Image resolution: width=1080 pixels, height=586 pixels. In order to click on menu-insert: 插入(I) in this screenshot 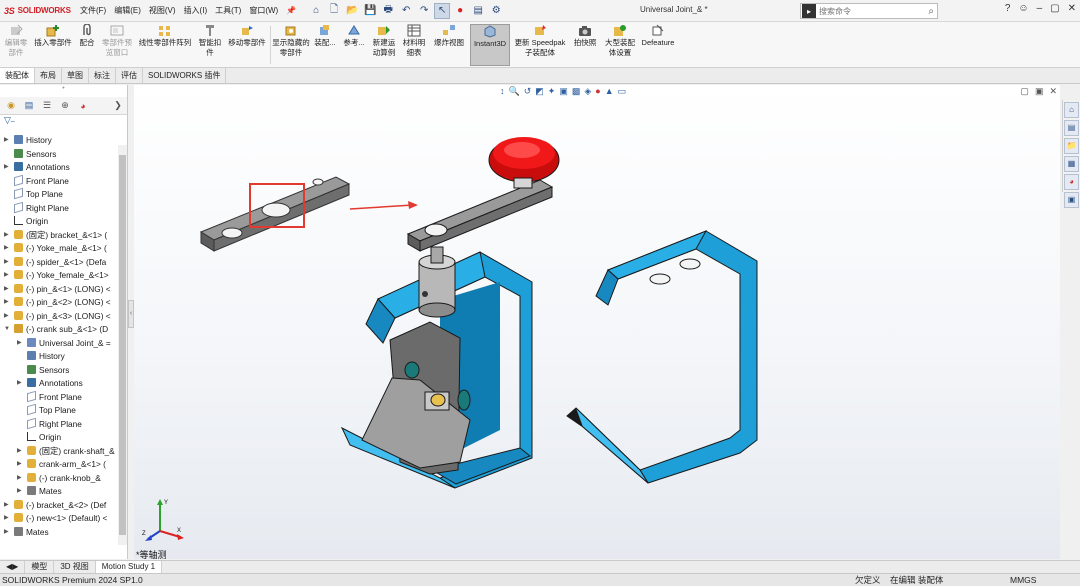, I will do `click(196, 10)`.